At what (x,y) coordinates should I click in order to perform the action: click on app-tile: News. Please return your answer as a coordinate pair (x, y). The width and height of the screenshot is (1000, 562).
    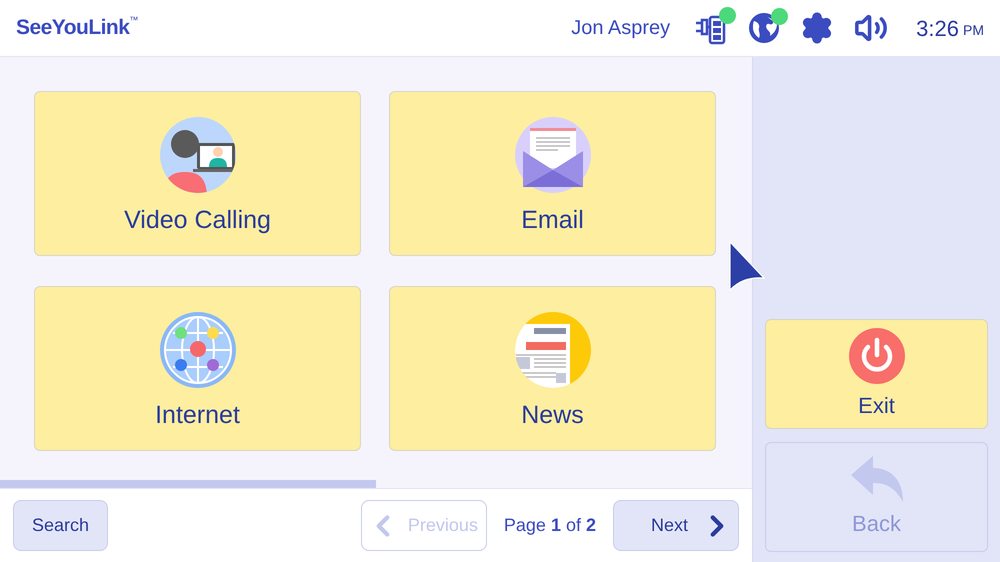
    Looking at the image, I should click on (552, 368).